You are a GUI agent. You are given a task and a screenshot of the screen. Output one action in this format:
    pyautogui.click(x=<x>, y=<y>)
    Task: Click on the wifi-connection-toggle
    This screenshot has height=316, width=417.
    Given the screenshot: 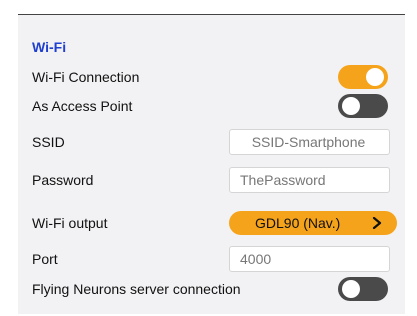 What is the action you would take?
    pyautogui.click(x=363, y=77)
    